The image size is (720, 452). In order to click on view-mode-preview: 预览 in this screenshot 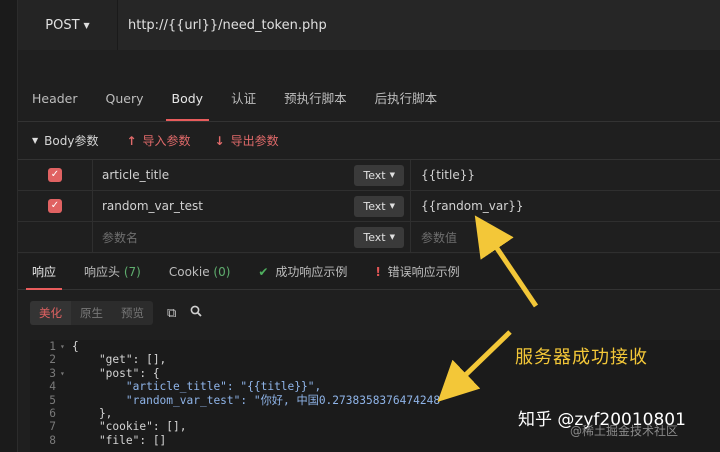, I will do `click(132, 313)`.